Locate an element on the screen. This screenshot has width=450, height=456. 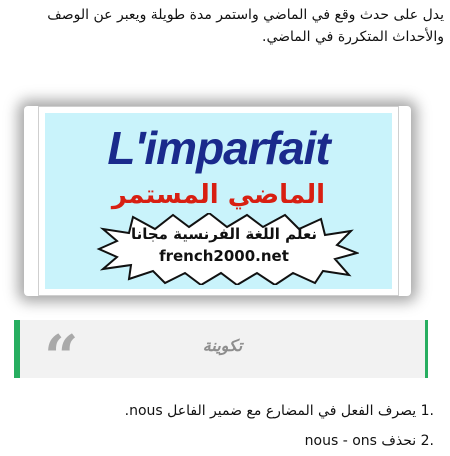
banner-tagline: نعلم اللغة الفرنسية مجانا is located at coordinates (224, 234).